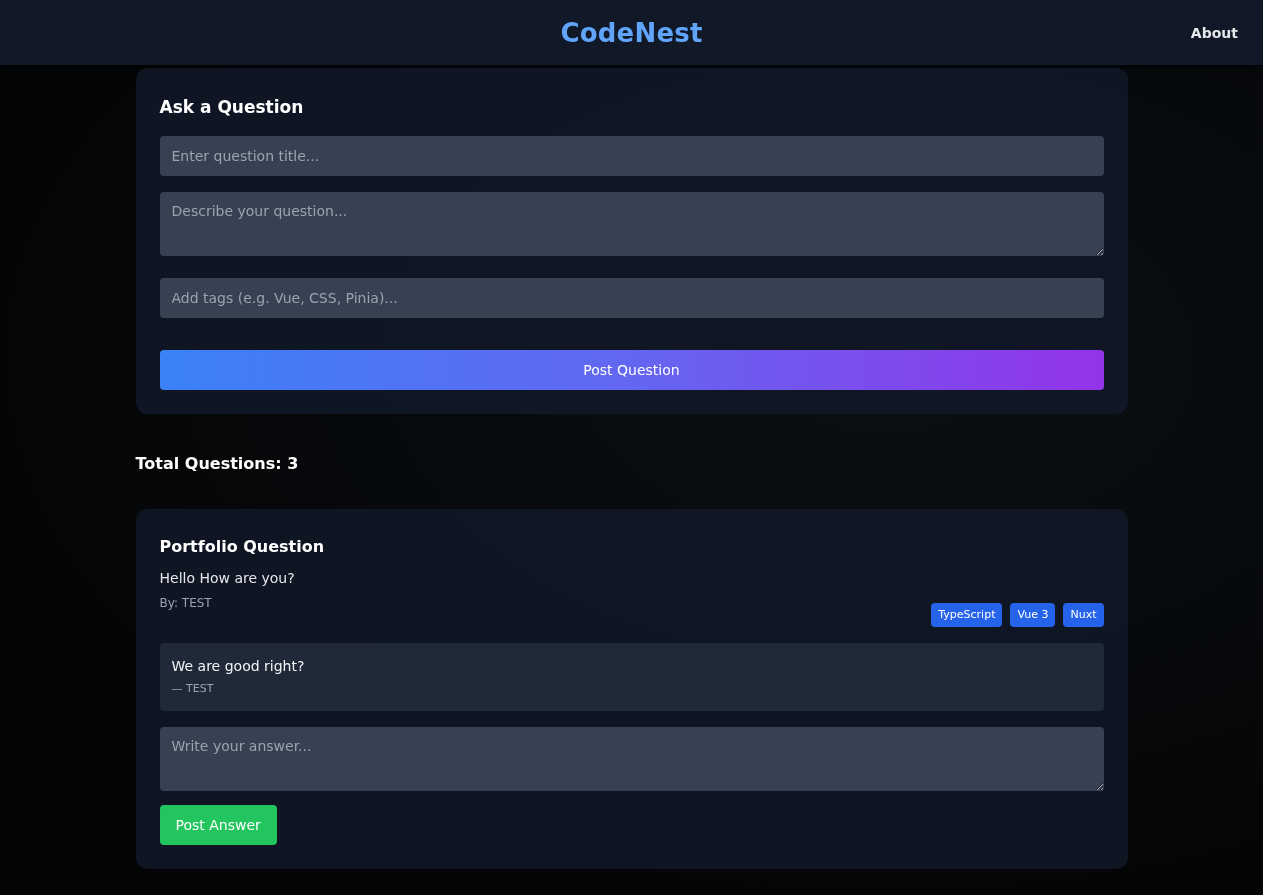 The height and width of the screenshot is (895, 1263). Describe the element at coordinates (967, 615) in the screenshot. I see `tag-chip: TypeScript` at that location.